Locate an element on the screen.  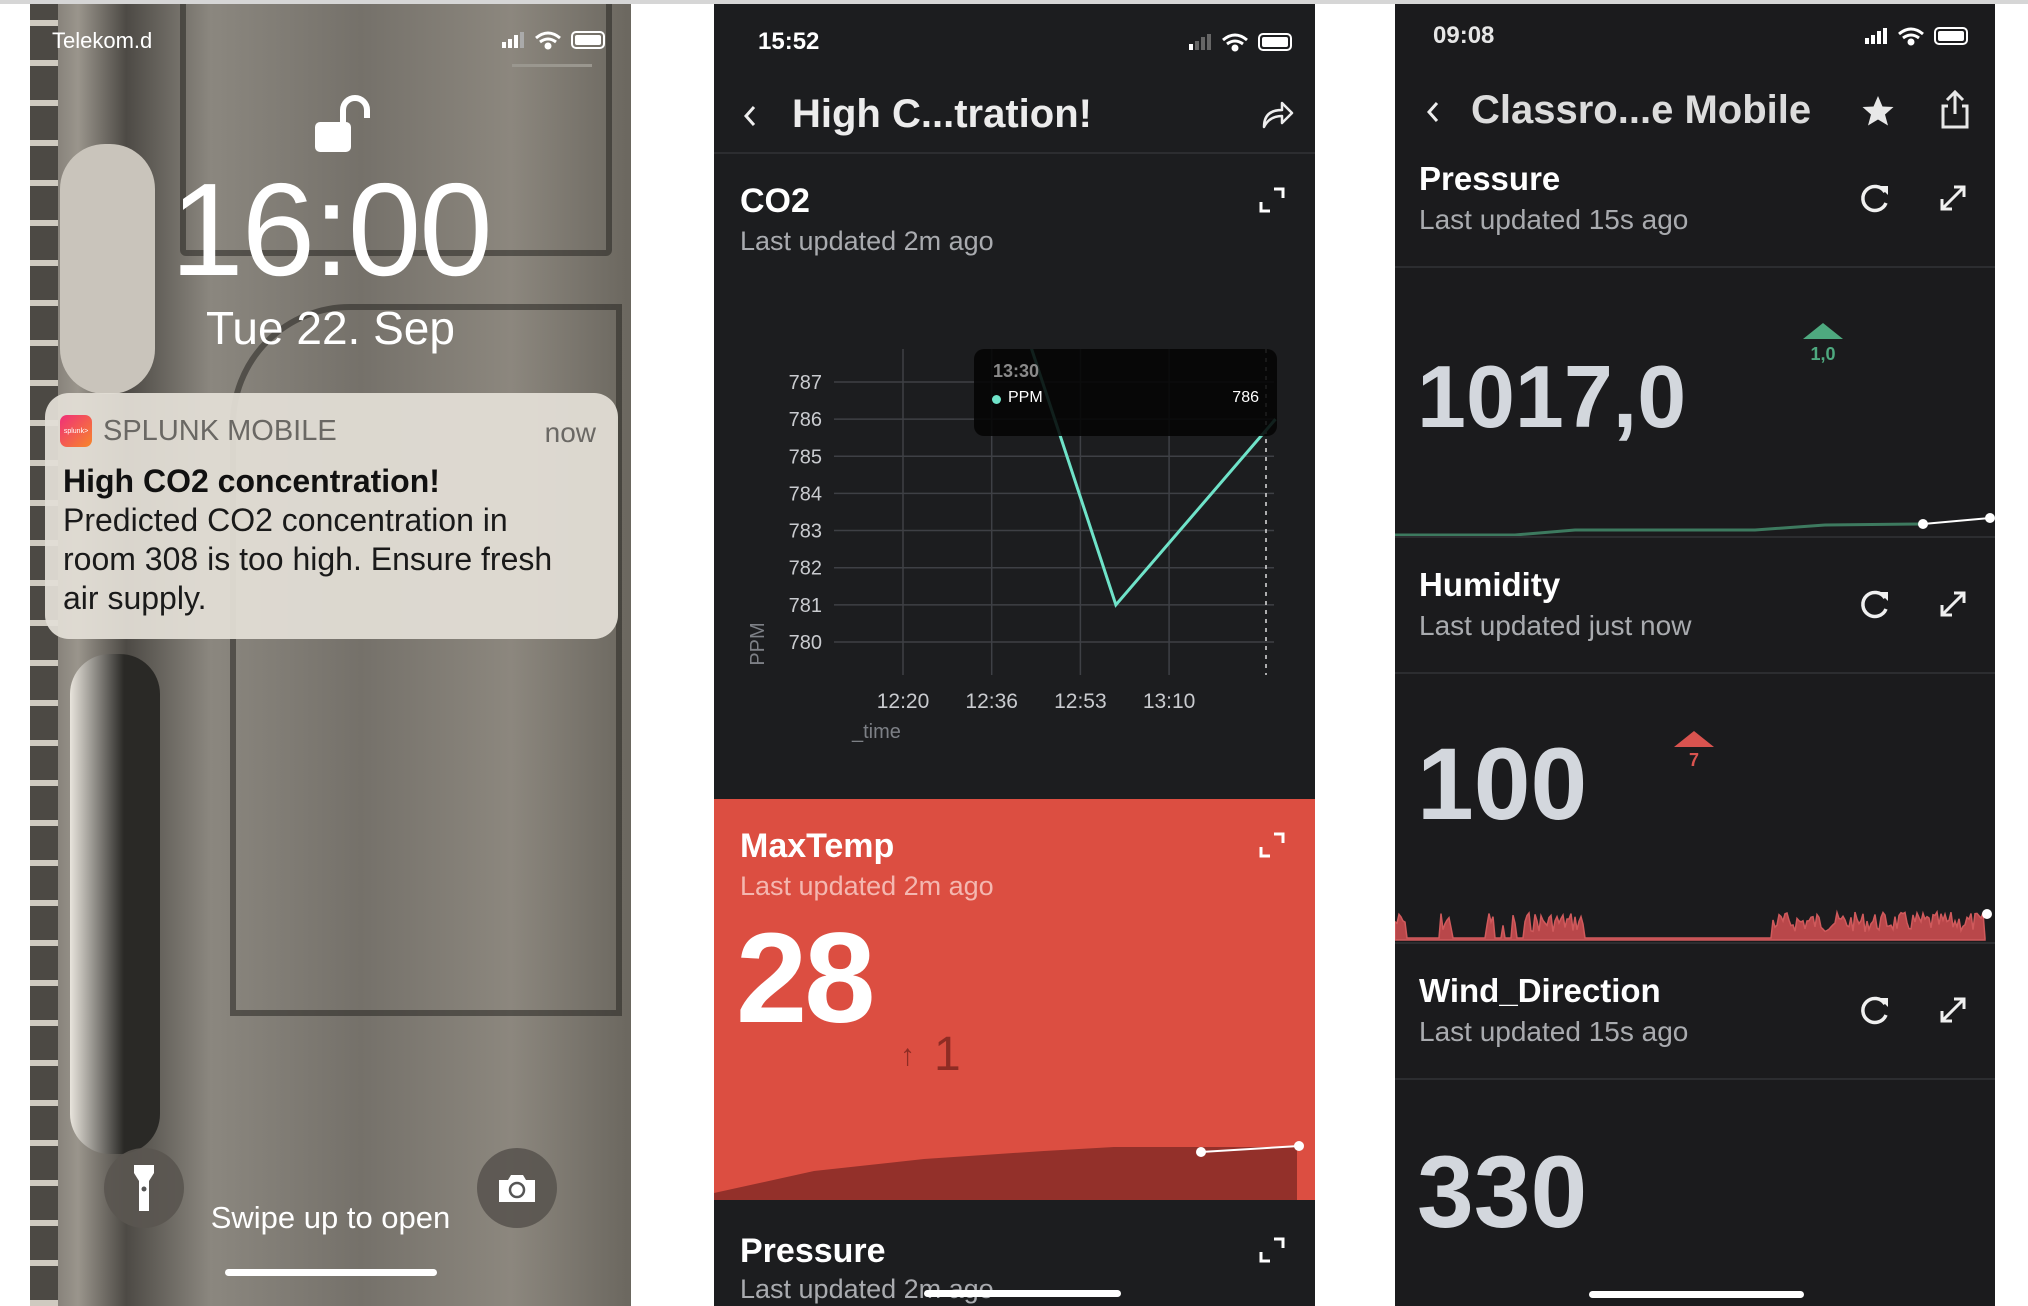
humidity-value: 100 is located at coordinates (1502, 784).